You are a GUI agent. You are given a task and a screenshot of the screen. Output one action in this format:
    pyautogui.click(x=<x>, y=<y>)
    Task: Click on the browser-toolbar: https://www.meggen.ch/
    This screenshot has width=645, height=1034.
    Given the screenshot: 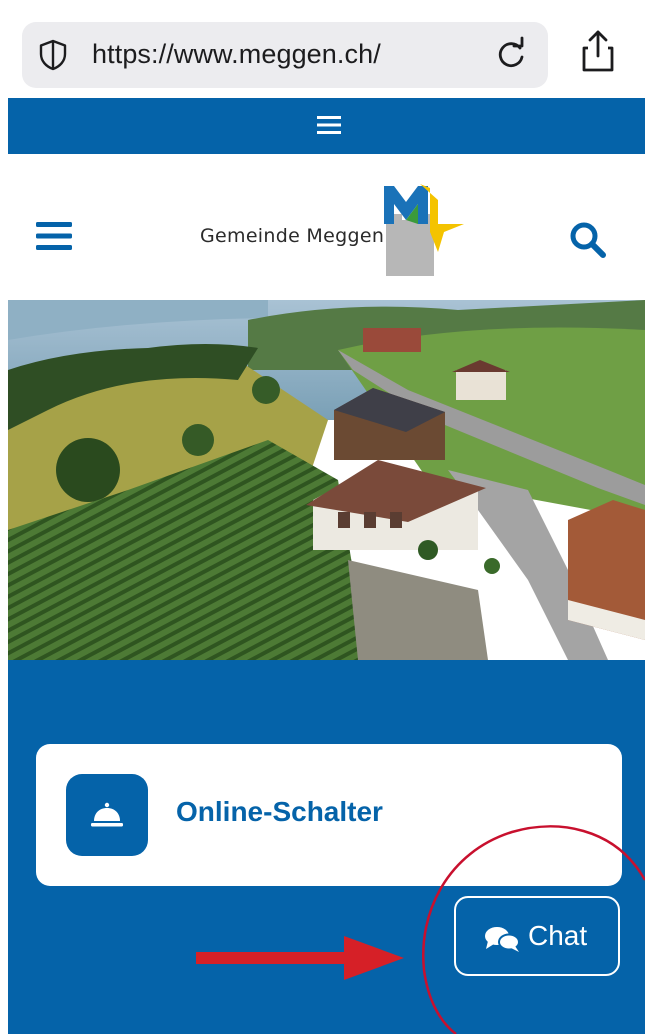 What is the action you would take?
    pyautogui.click(x=322, y=49)
    